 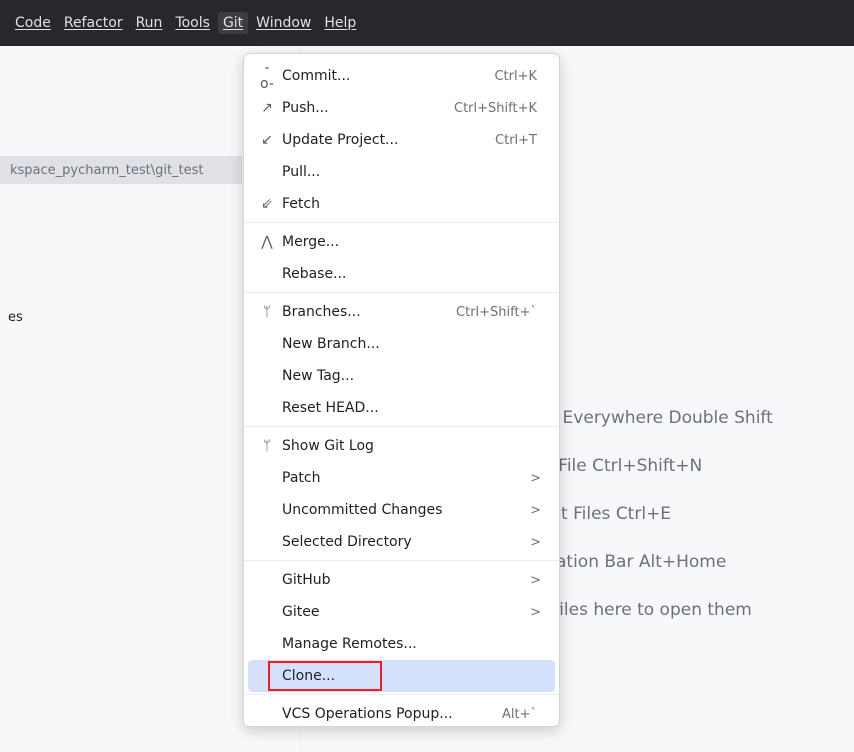 What do you see at coordinates (267, 140) in the screenshot?
I see `update-icon: ↙` at bounding box center [267, 140].